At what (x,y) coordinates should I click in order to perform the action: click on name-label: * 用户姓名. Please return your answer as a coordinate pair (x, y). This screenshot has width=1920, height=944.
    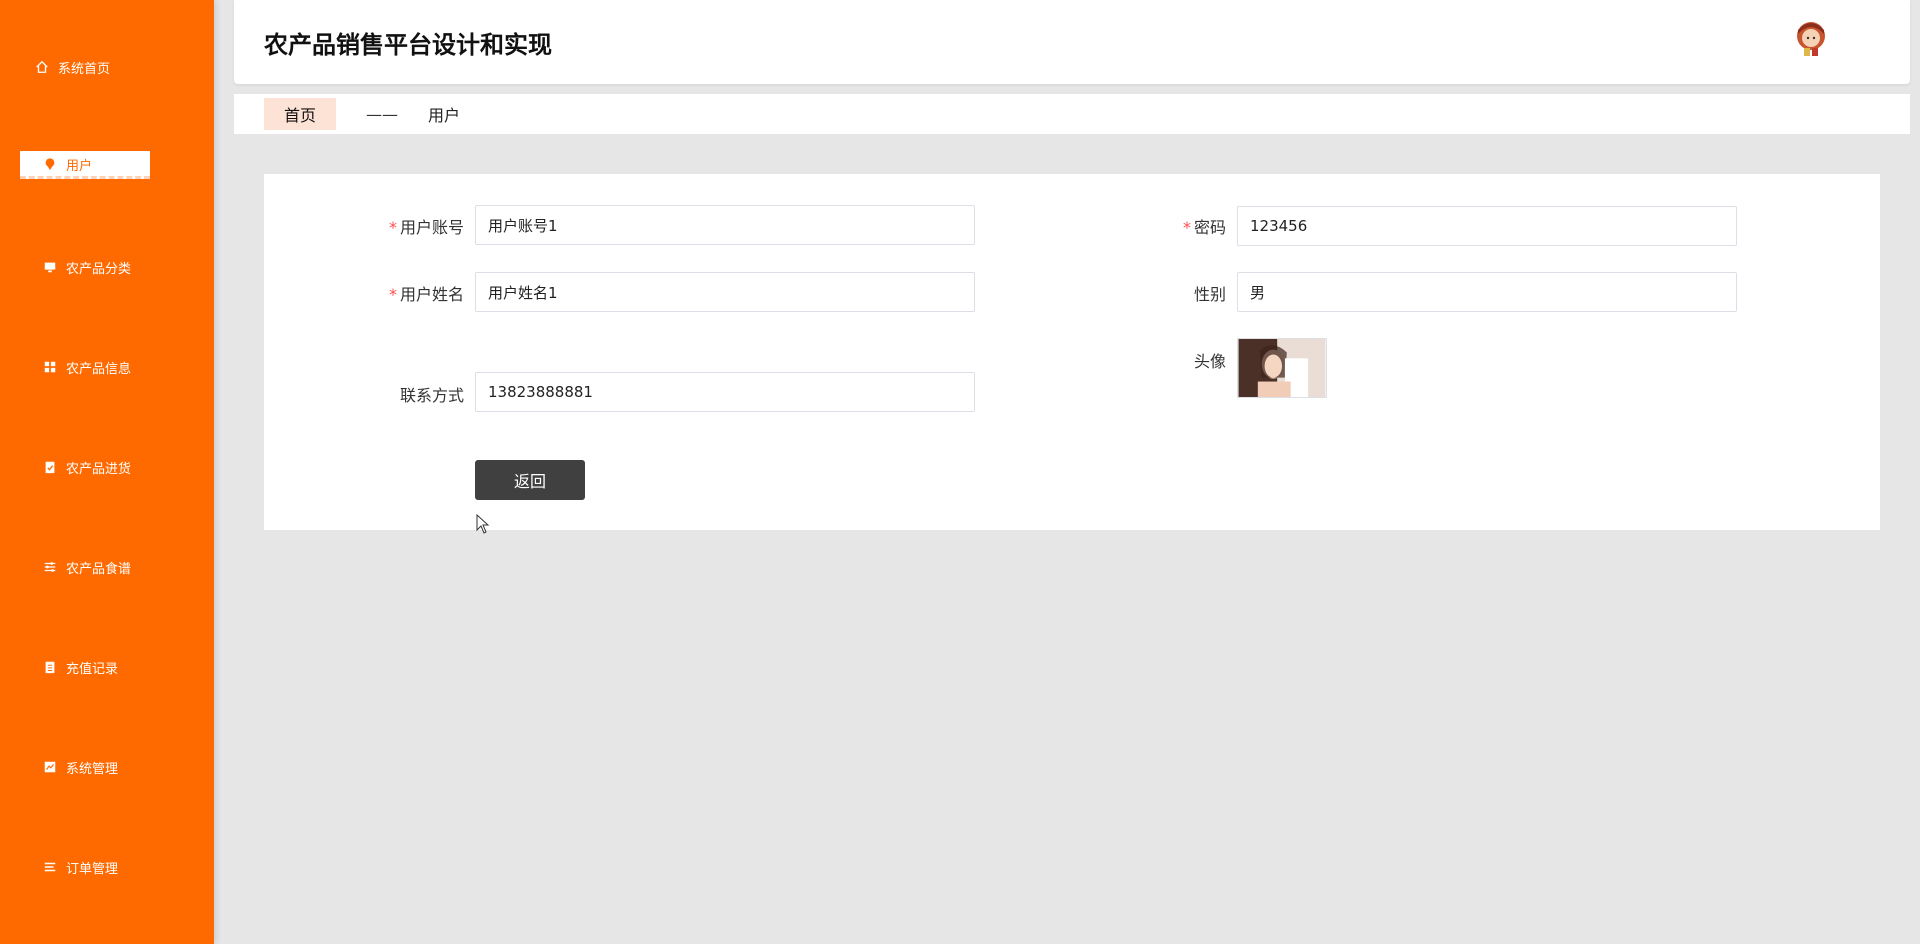
    Looking at the image, I should click on (394, 293).